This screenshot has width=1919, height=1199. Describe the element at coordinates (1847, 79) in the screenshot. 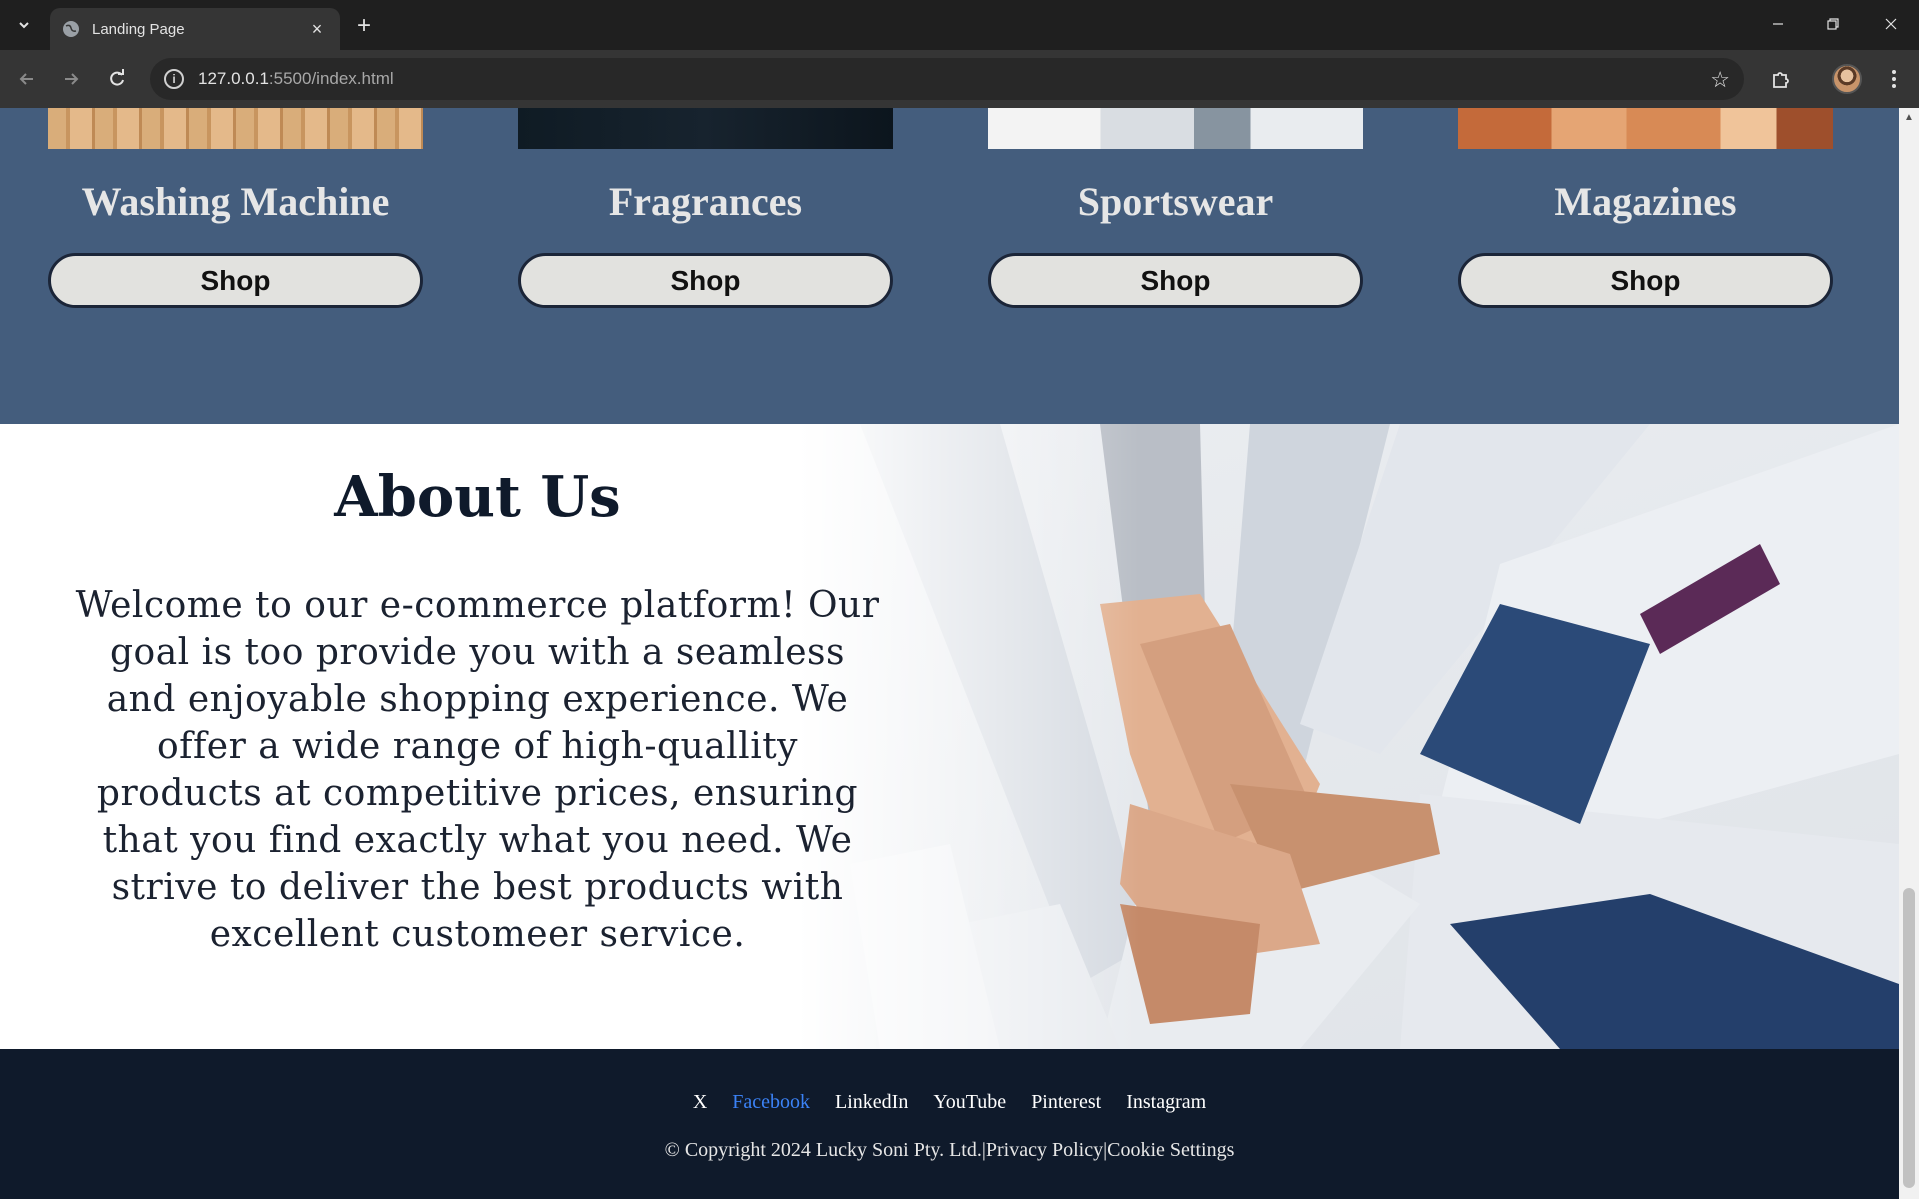

I see `avatar` at that location.